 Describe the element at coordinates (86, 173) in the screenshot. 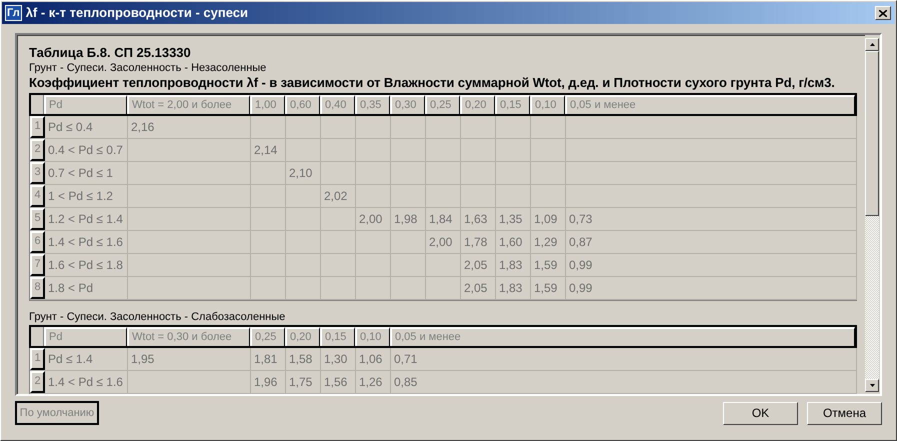

I see `table-cell: 0.7 < Pd ≤ 1` at that location.